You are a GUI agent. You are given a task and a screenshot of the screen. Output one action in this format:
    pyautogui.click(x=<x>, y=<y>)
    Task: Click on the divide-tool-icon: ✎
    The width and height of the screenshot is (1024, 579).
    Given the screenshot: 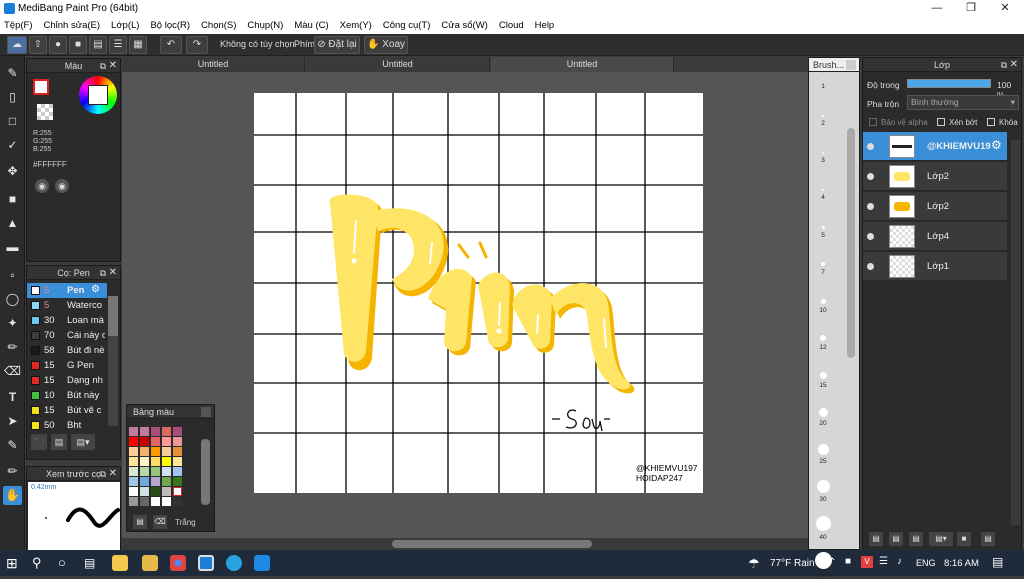 What is the action you would take?
    pyautogui.click(x=12, y=445)
    